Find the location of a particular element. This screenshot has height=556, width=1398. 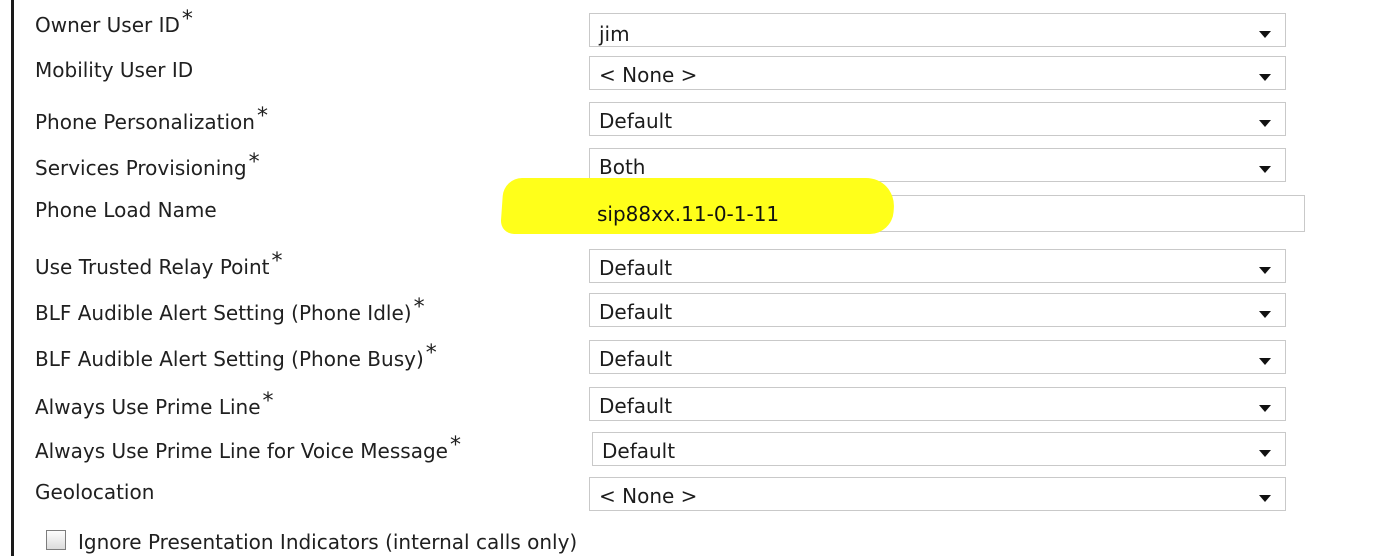

row-label-text: Phone Load Name is located at coordinates (126, 210).